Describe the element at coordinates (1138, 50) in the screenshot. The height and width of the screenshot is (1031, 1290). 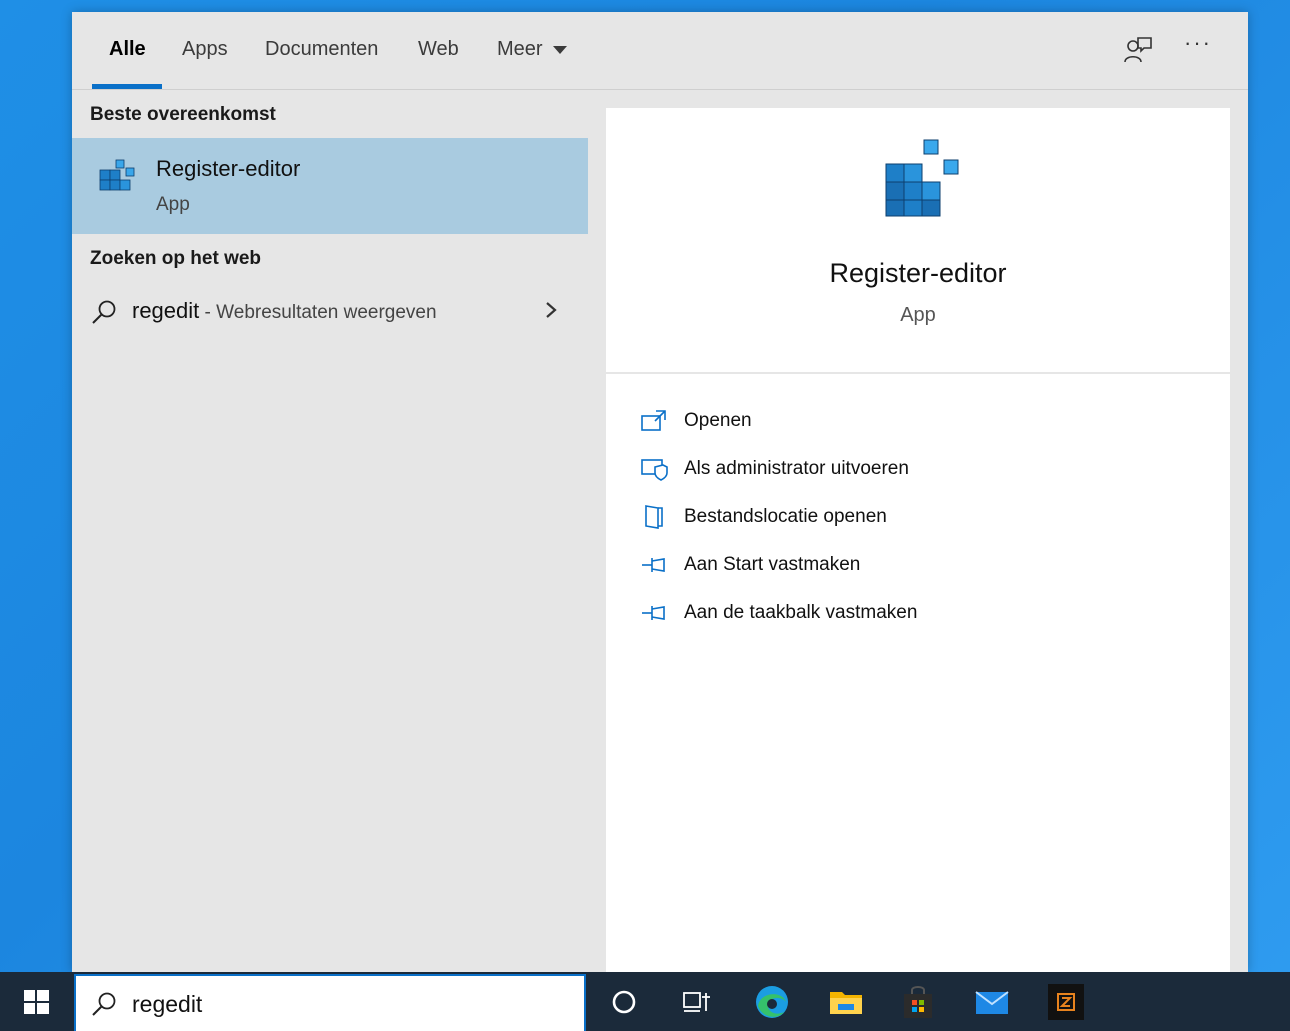
I see `feedback-icon` at that location.